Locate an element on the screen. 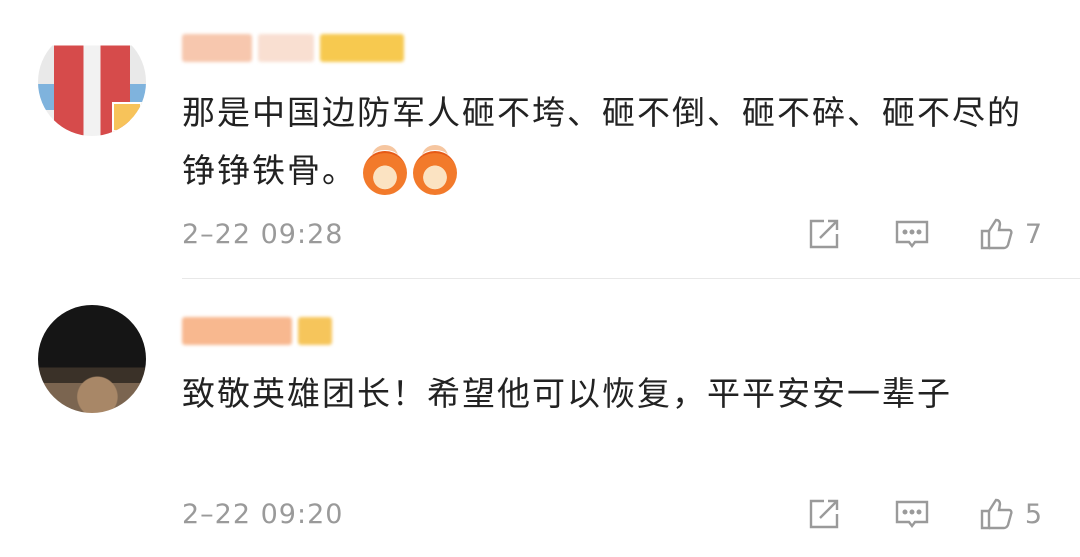 Image resolution: width=1080 pixels, height=557 pixels. like-count: 7 is located at coordinates (1033, 234).